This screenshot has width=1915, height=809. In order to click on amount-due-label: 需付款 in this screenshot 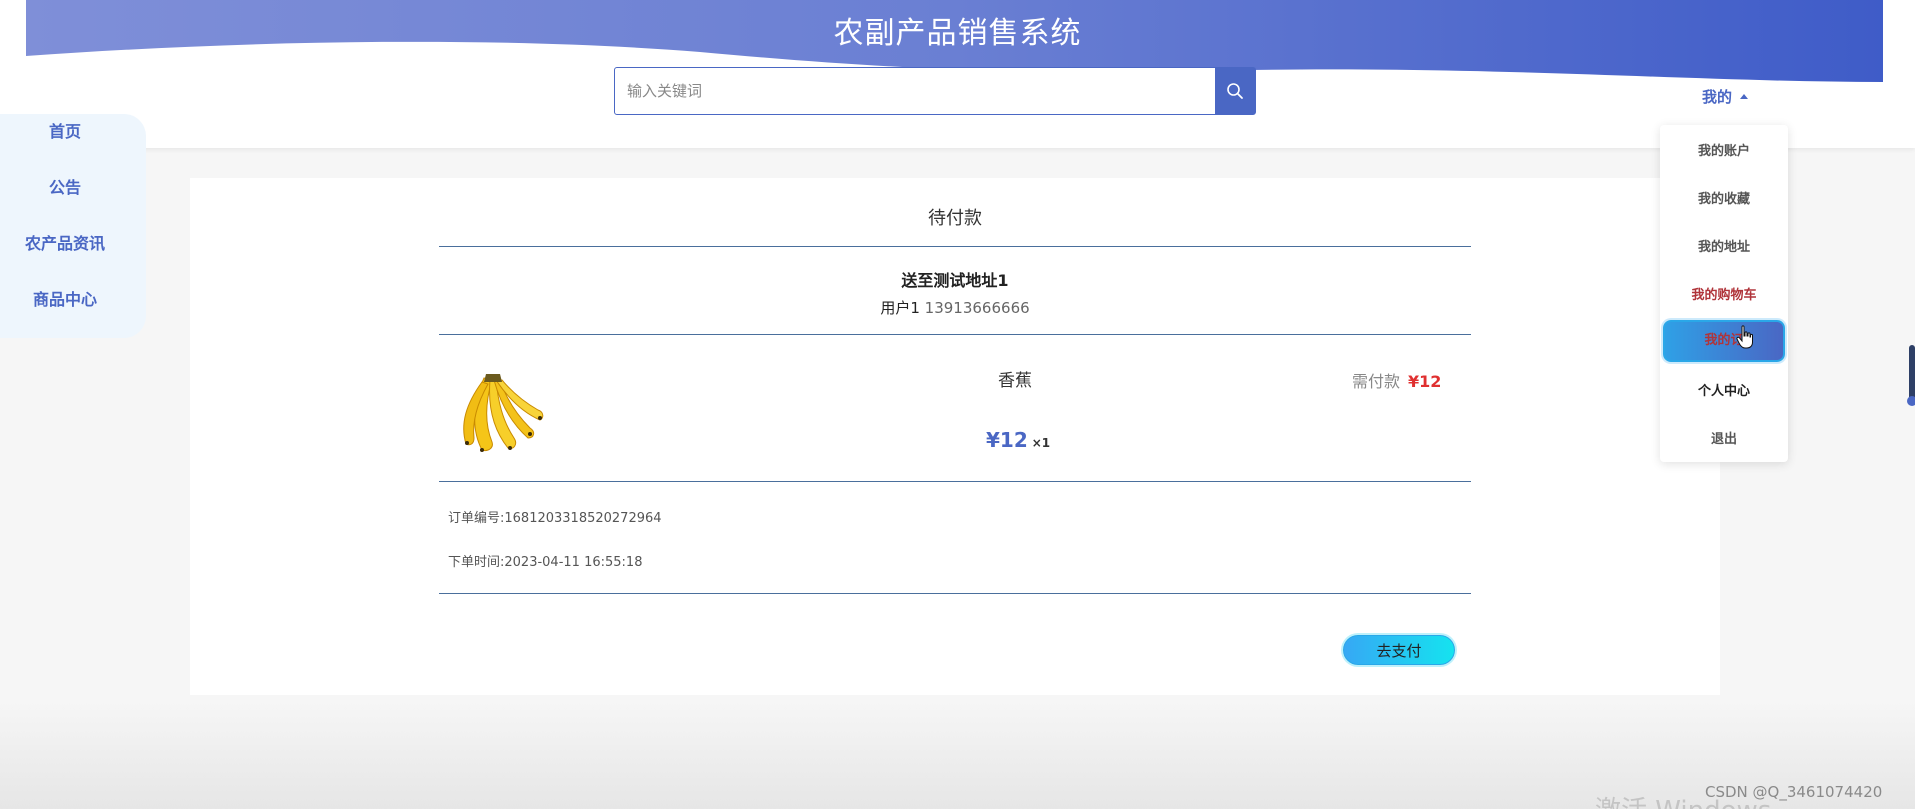, I will do `click(1376, 381)`.